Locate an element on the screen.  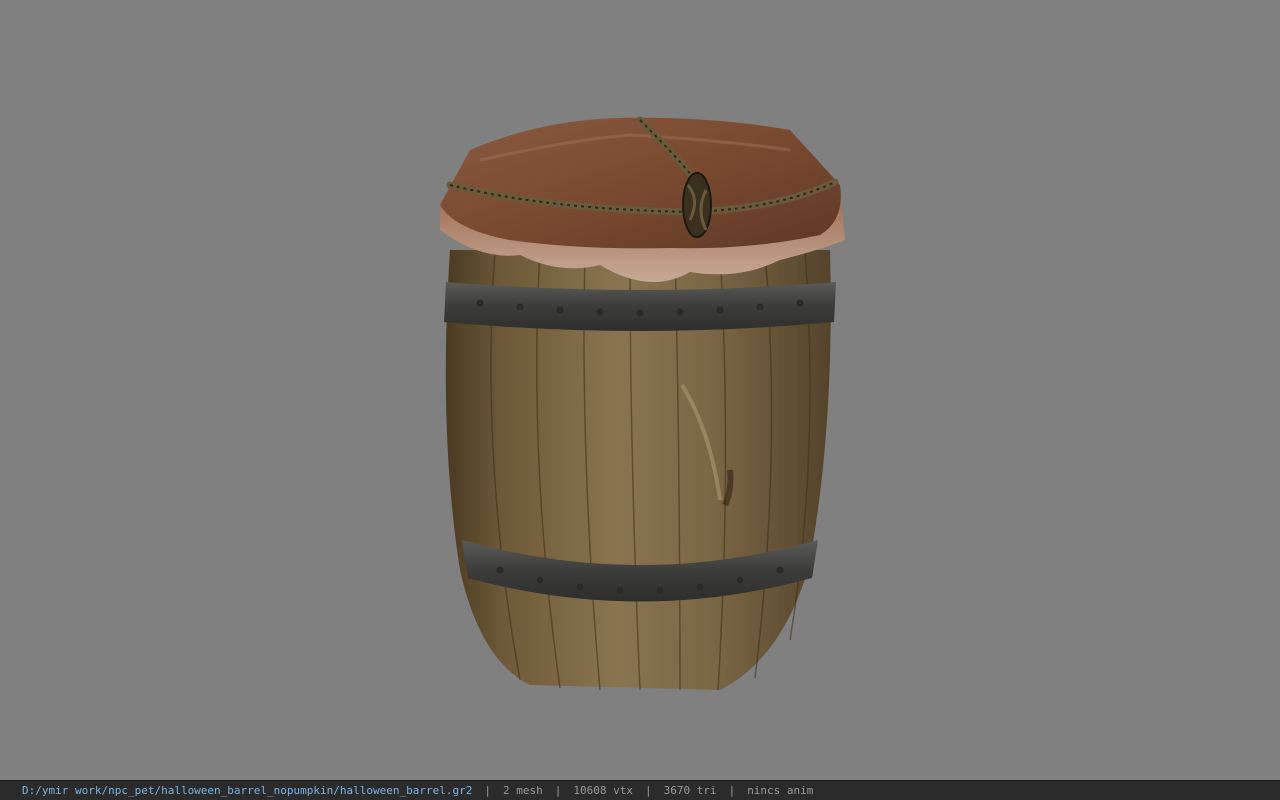
rope-knot is located at coordinates (697, 205).